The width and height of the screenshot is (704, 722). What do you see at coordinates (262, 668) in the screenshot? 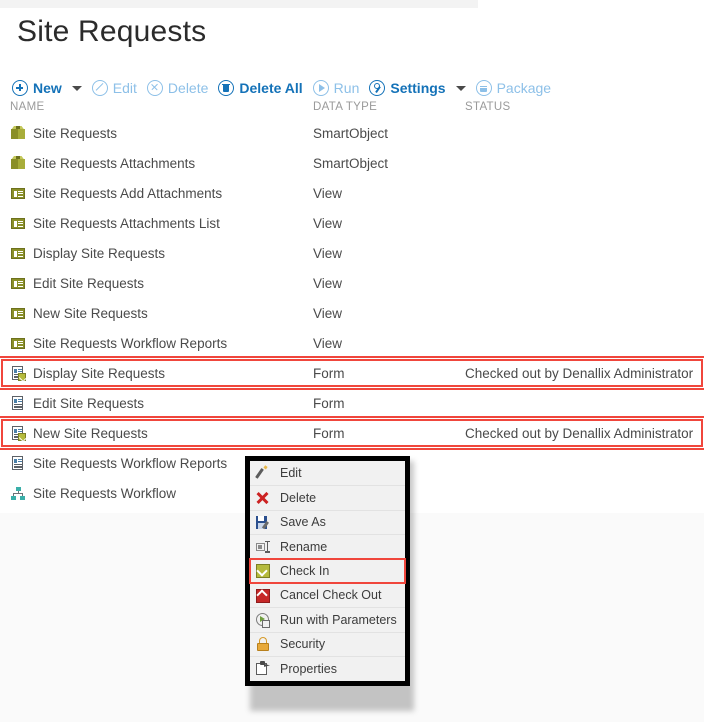
I see `properties-icon` at bounding box center [262, 668].